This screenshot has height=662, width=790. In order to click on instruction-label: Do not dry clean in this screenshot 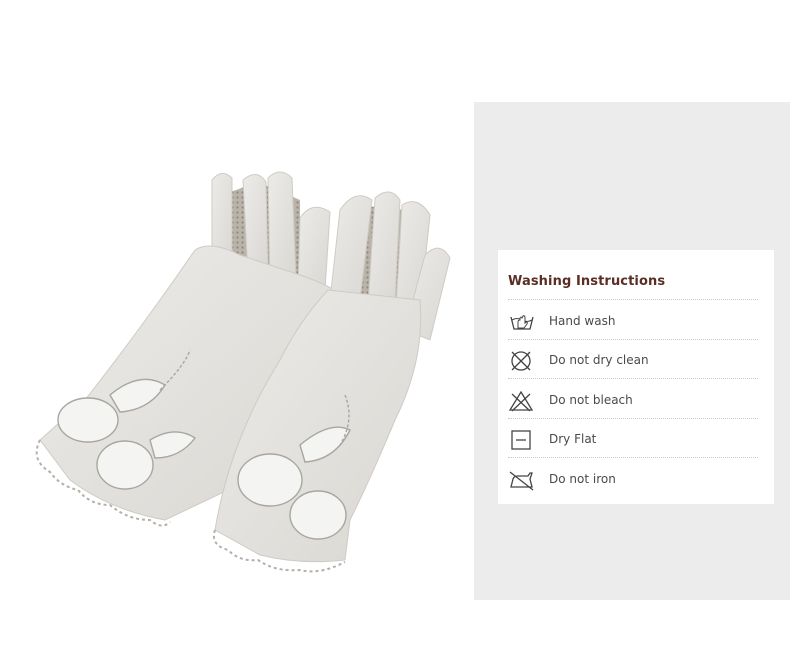, I will do `click(599, 360)`.